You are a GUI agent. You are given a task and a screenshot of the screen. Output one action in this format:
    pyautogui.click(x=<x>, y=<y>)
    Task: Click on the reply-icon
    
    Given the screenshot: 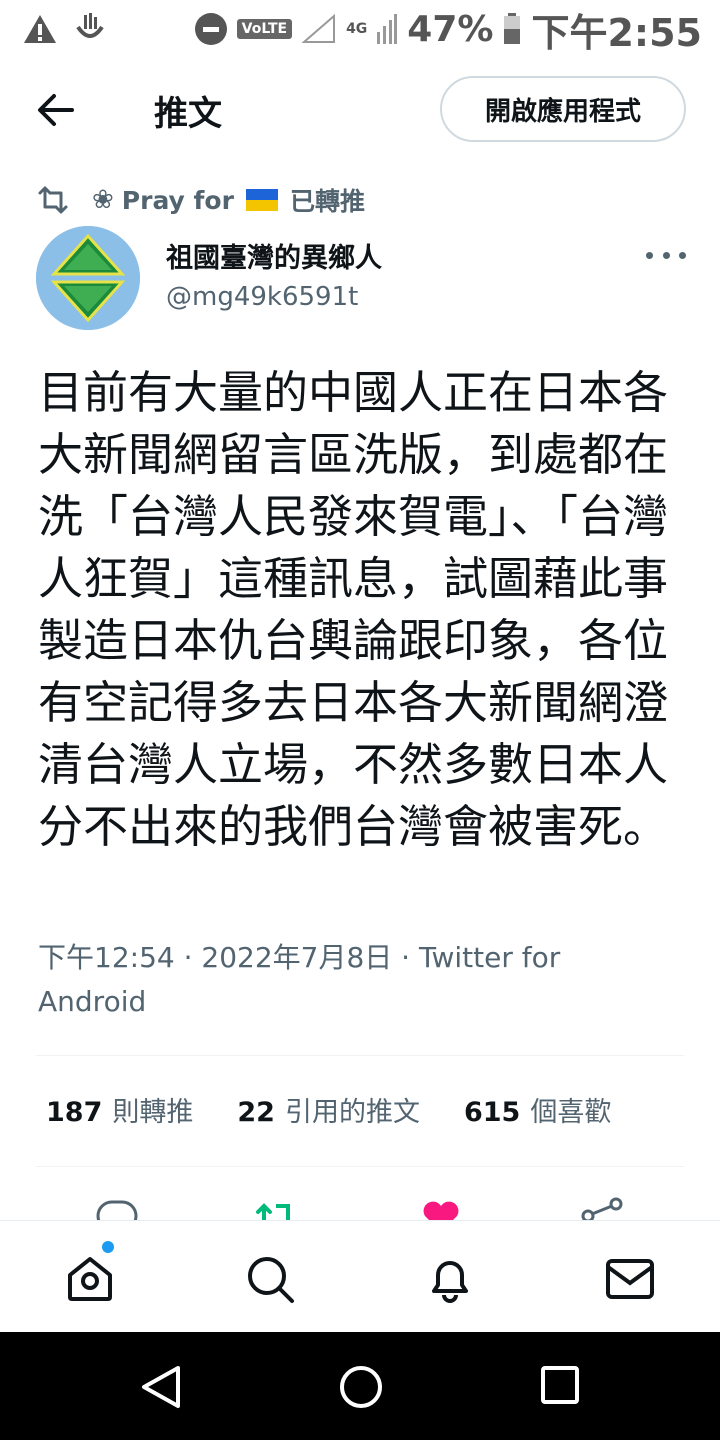 What is the action you would take?
    pyautogui.click(x=117, y=1209)
    